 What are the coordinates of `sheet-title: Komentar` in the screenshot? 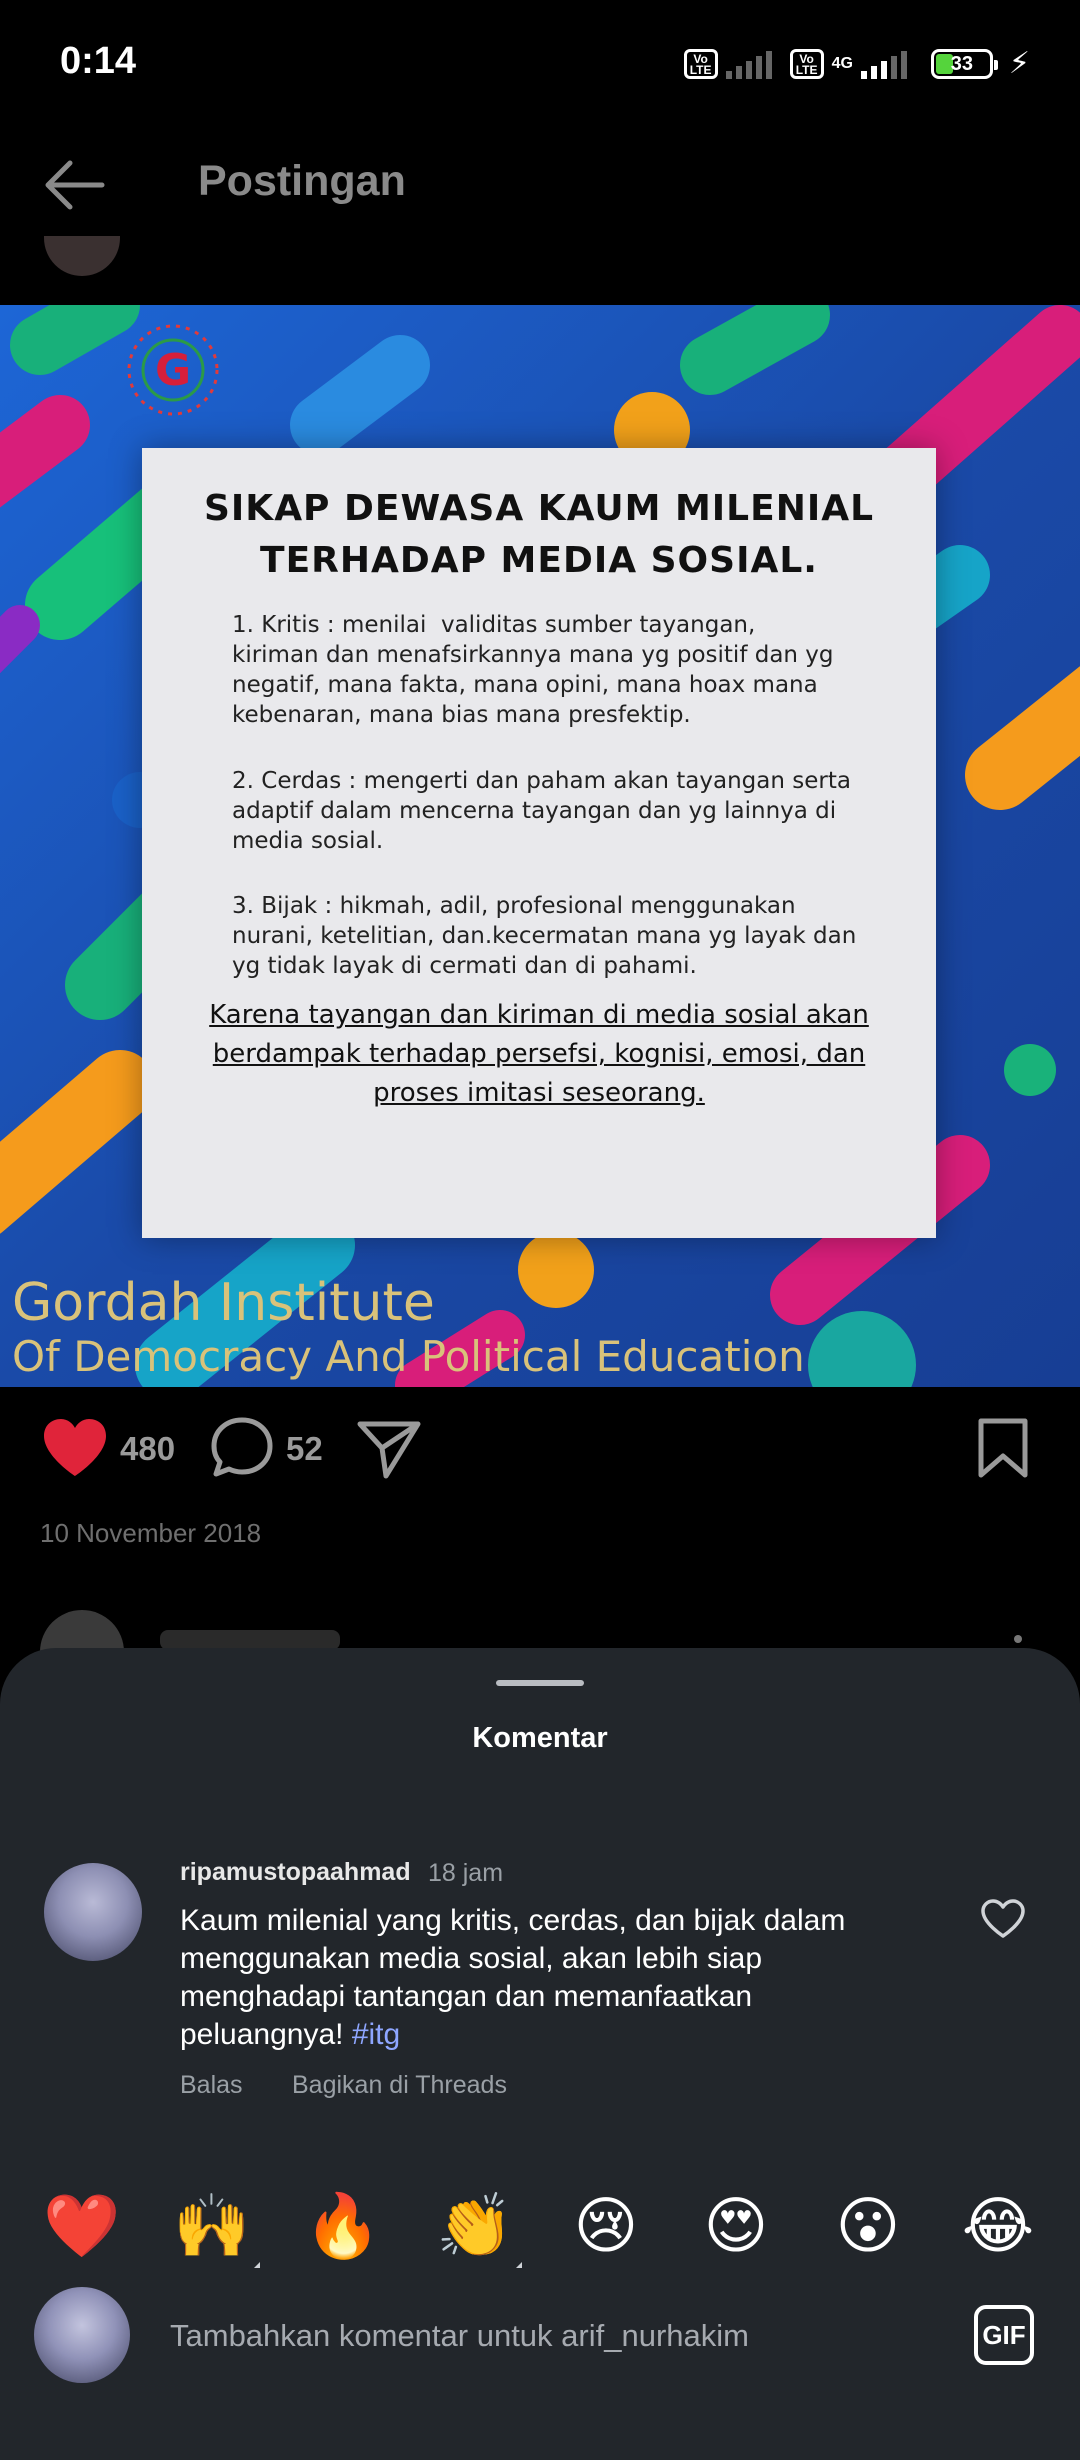 It's located at (540, 1738).